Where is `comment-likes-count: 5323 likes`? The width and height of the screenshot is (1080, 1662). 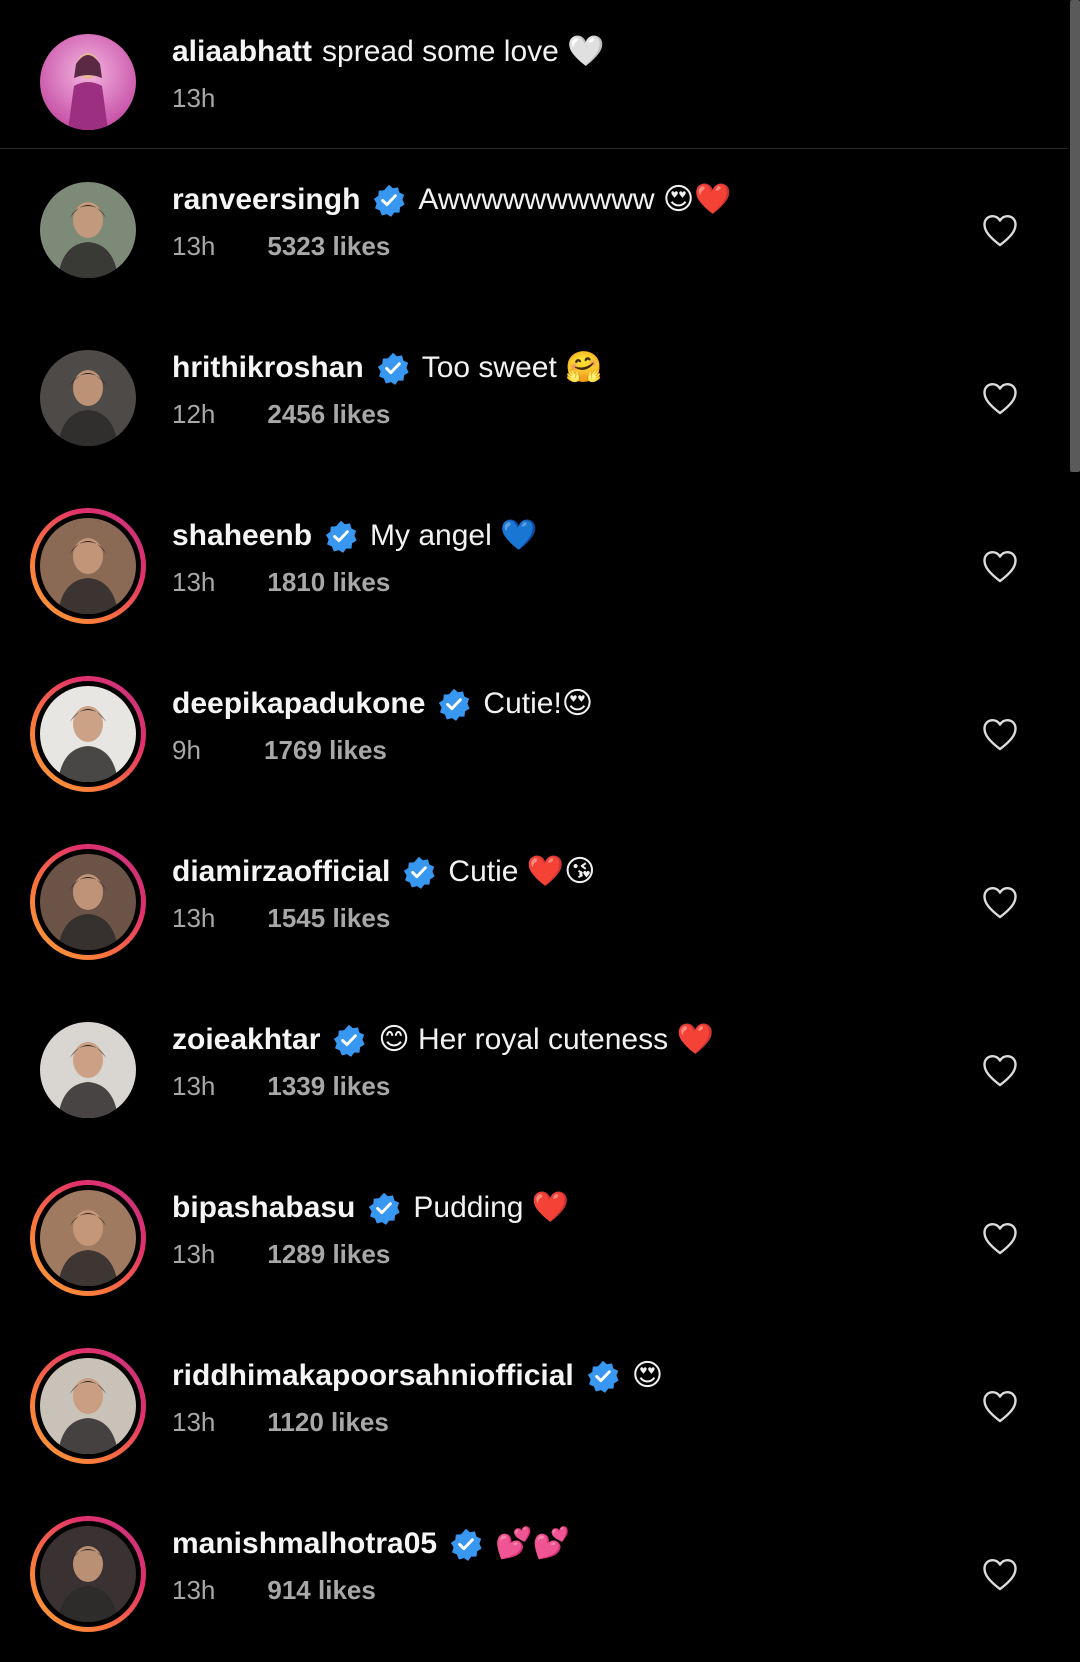
comment-likes-count: 5323 likes is located at coordinates (328, 246).